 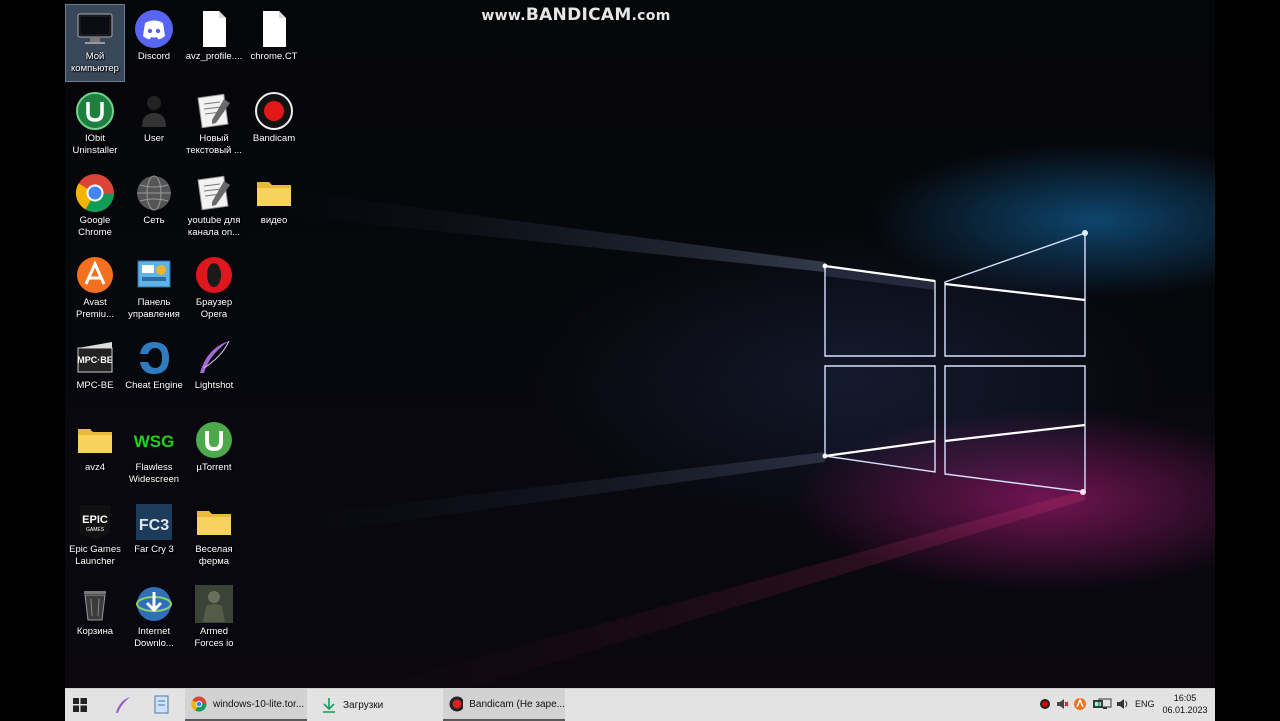 I want to click on desktop-icon-opera: Браузер Opera, so click(x=214, y=289).